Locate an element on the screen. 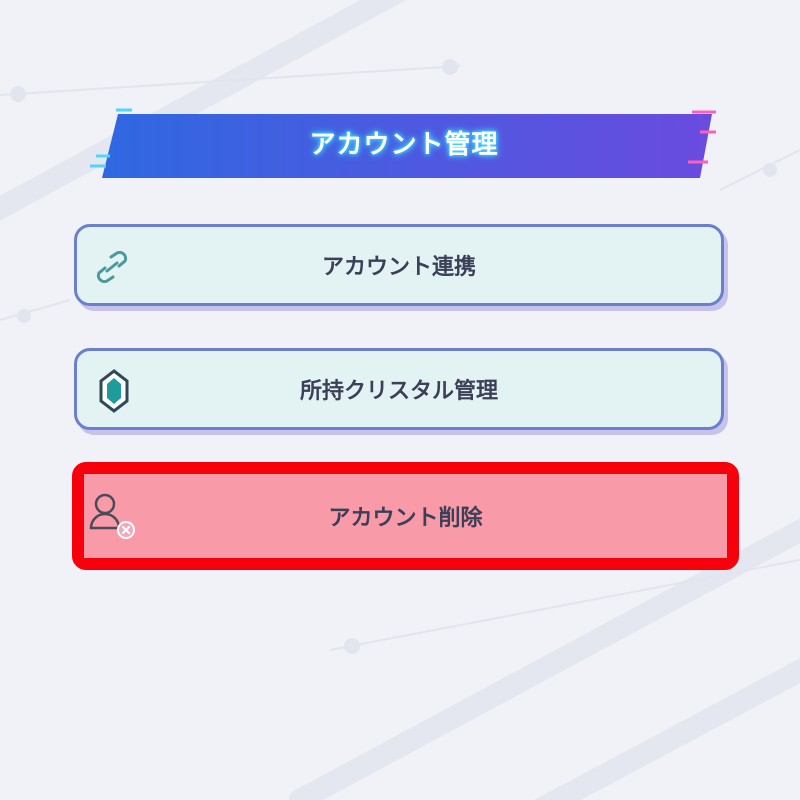  account-delete-button: アカウント削除 is located at coordinates (405, 516).